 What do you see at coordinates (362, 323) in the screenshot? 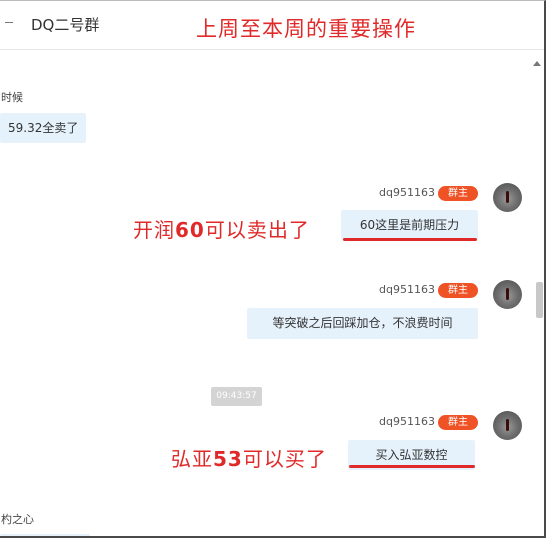
I see `message-bubble: 等突破之后回踩加仓，不浪费时间` at bounding box center [362, 323].